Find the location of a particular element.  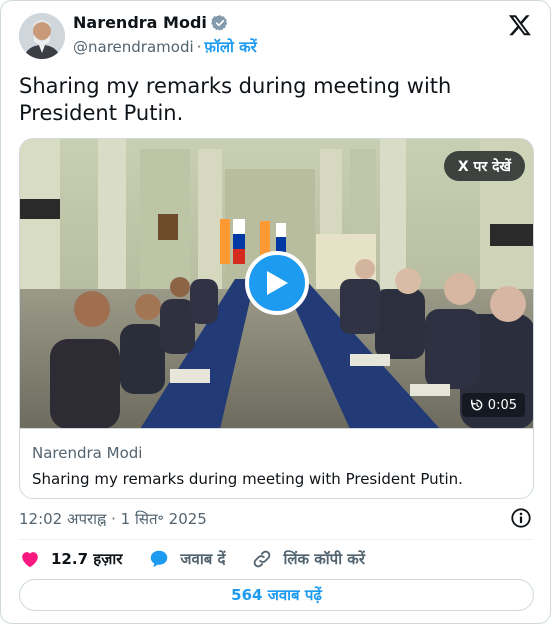

play-button is located at coordinates (277, 283).